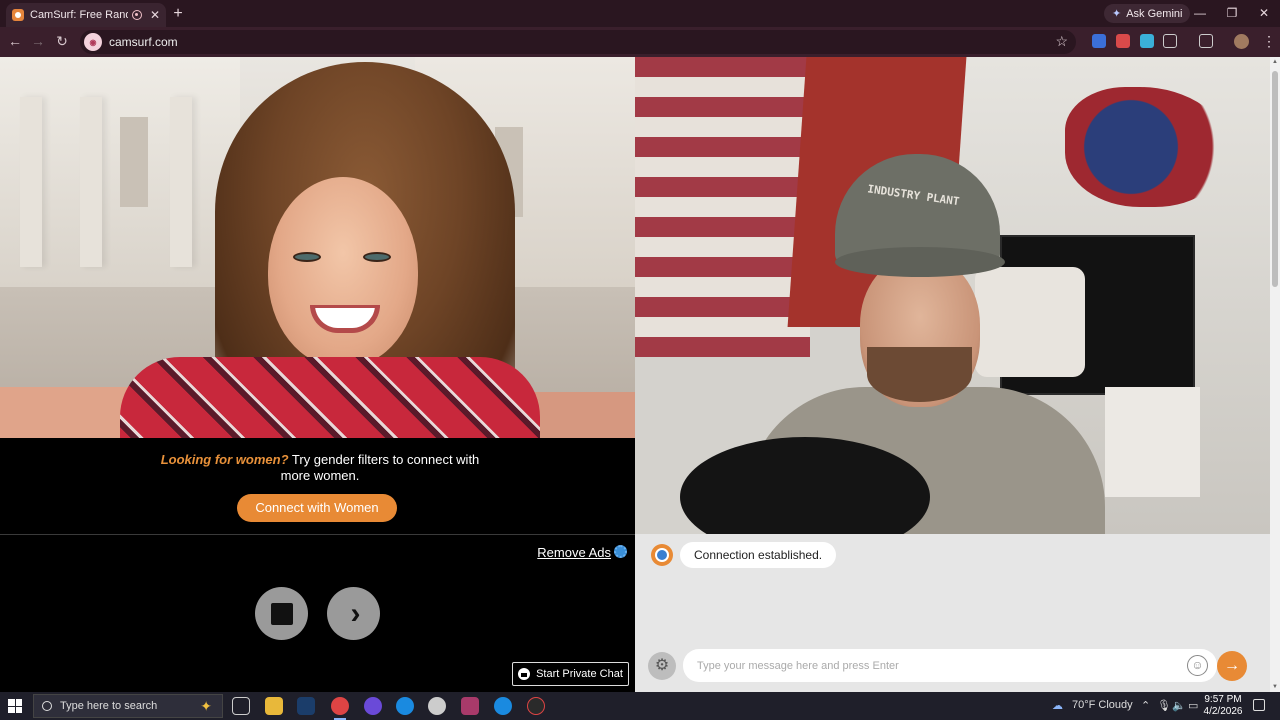  Describe the element at coordinates (1154, 13) in the screenshot. I see `ask-gemini-label: Ask Gemini` at that location.